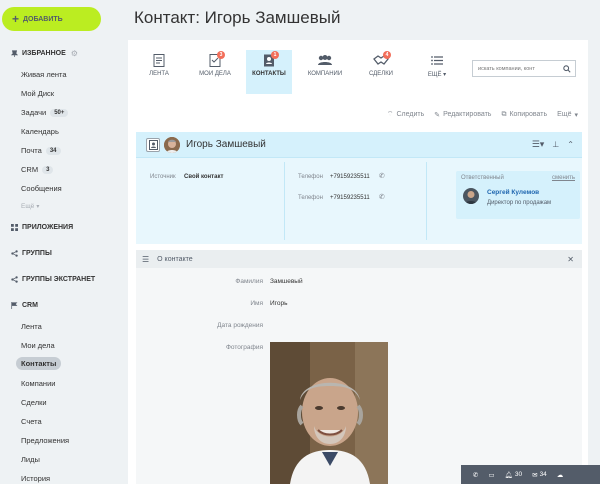 The height and width of the screenshot is (484, 600). Describe the element at coordinates (504, 114) in the screenshot. I see `copy-icon: ⧉` at that location.